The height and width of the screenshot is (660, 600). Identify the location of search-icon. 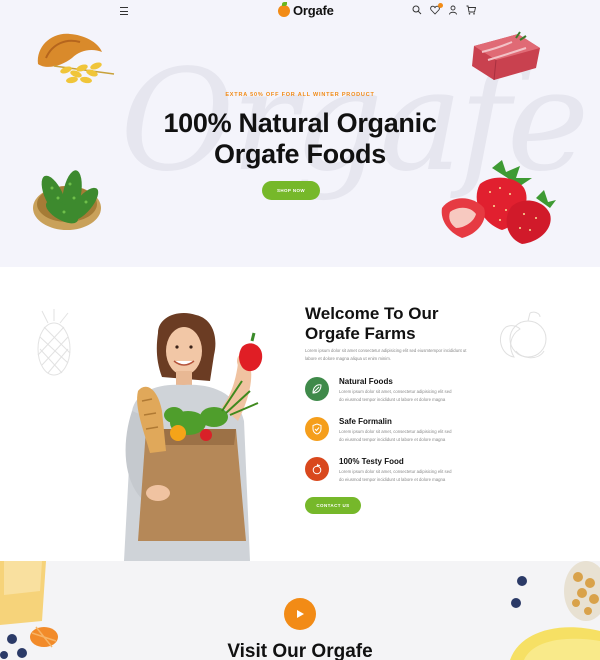
(417, 10).